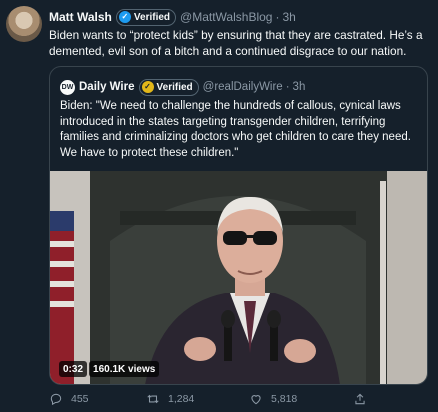 Image resolution: width=438 pixels, height=412 pixels. Describe the element at coordinates (226, 17) in the screenshot. I see `author-handle: @MattWalshBlog` at that location.